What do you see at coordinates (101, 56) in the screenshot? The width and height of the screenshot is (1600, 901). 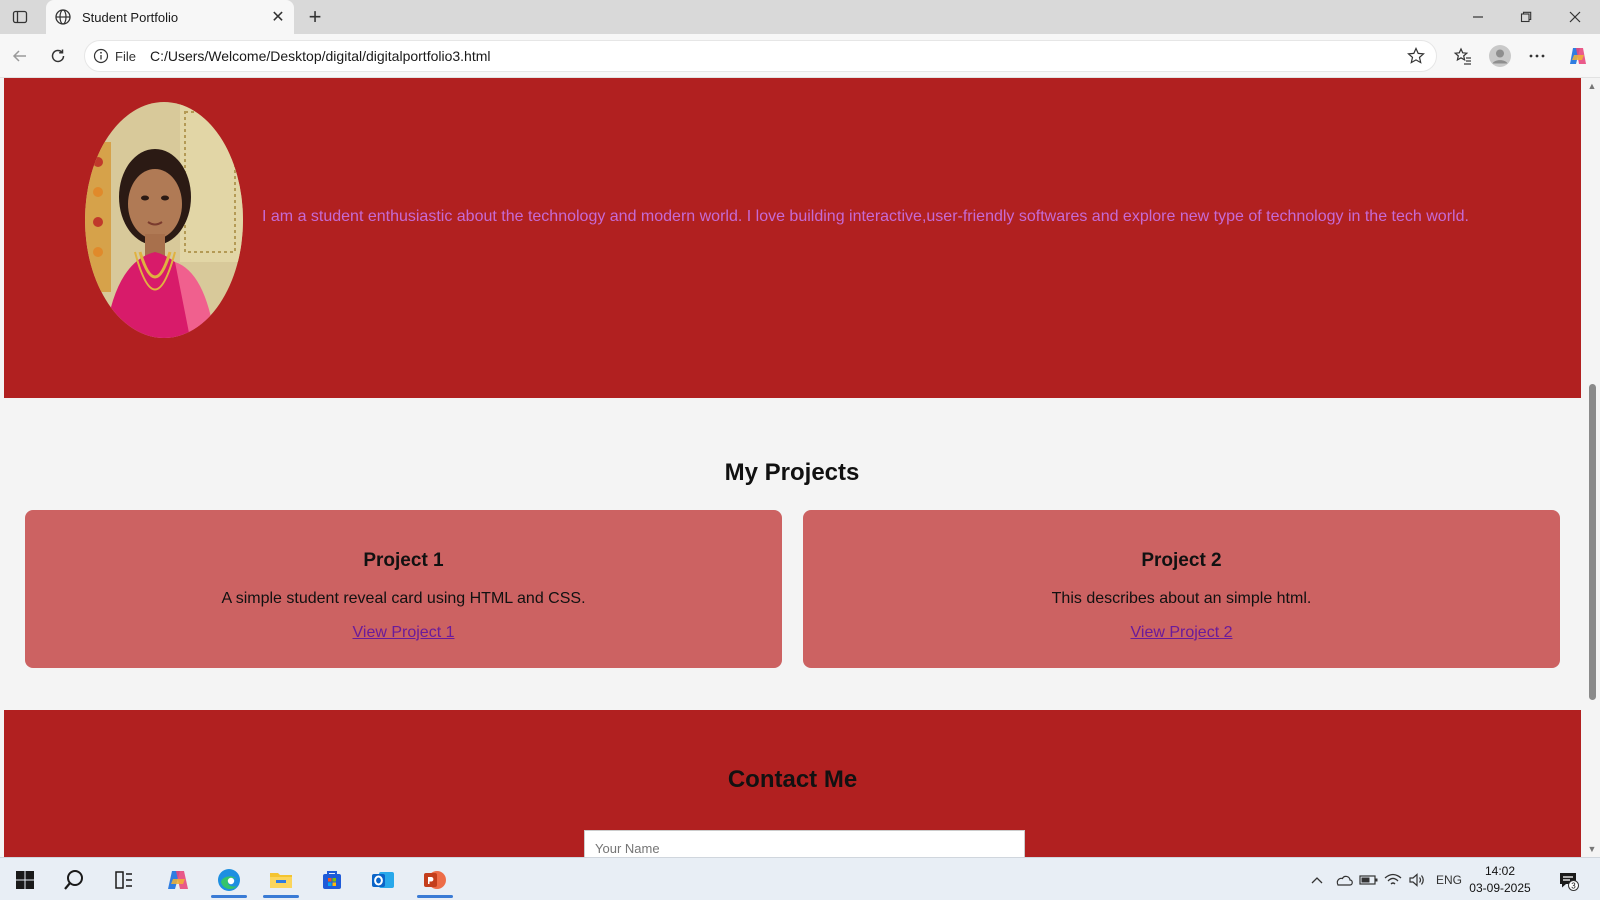 I see `info-icon` at bounding box center [101, 56].